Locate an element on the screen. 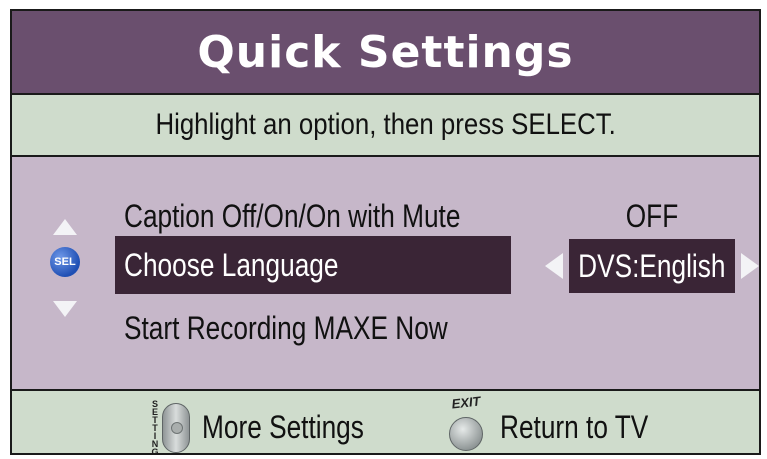  instruction-text: Highlight an option, then press SELECT. is located at coordinates (385, 124).